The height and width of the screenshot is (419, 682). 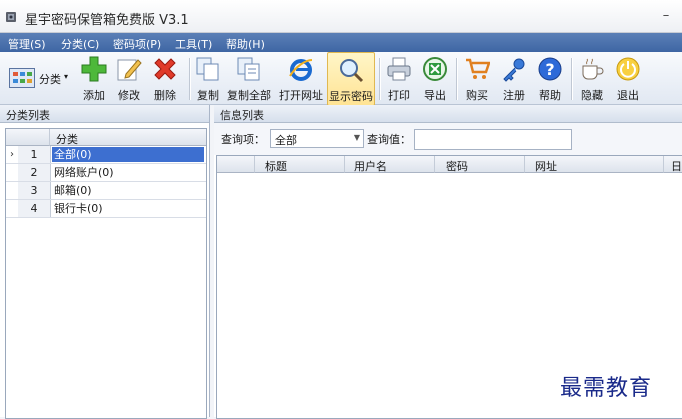 What do you see at coordinates (106, 191) in the screenshot?
I see `category-row-3: 3 邮箱(0)` at bounding box center [106, 191].